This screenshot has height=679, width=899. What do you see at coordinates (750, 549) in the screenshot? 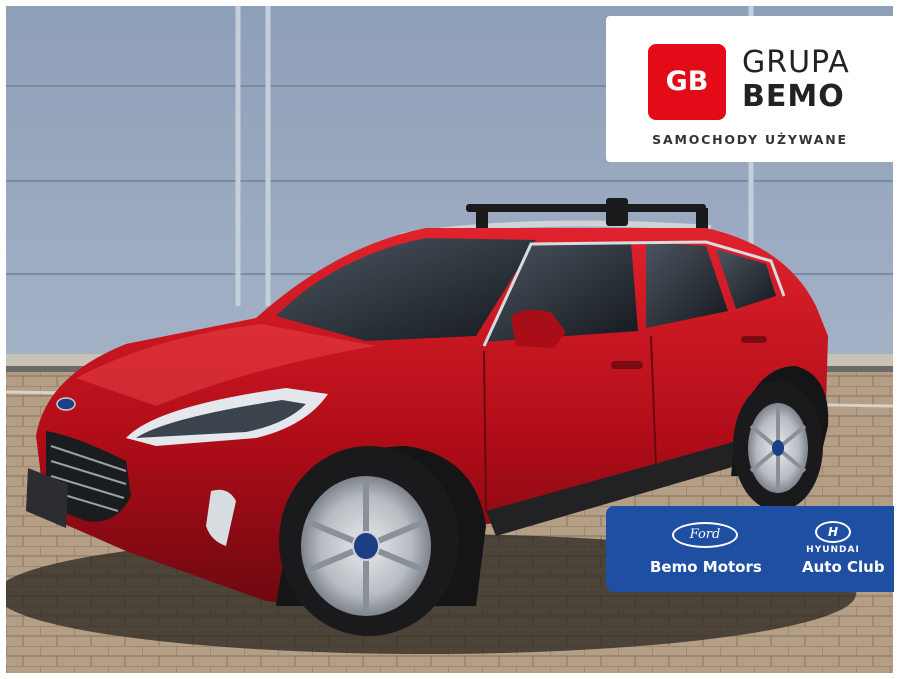
I see `dealer-badge: Ford H HYUNDAI Bemo Motors Auto Club` at bounding box center [750, 549].